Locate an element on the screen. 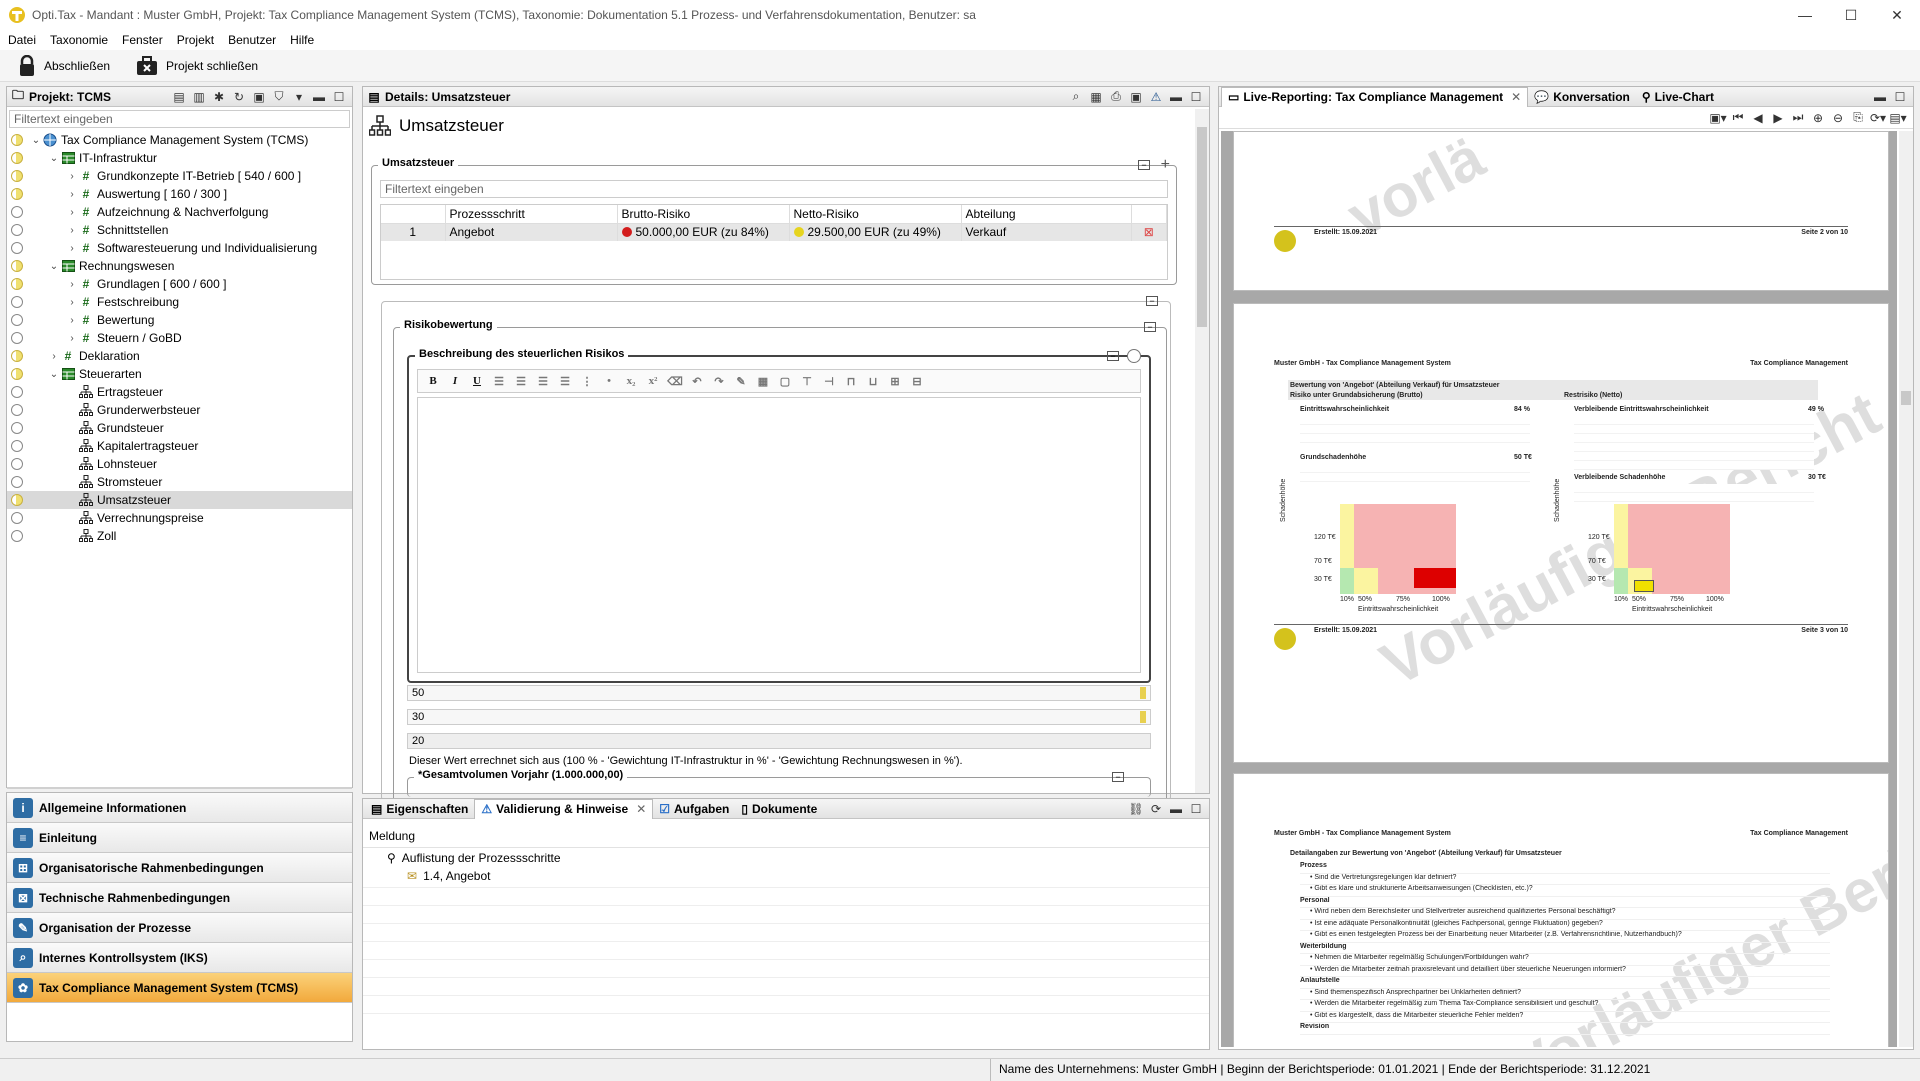 The width and height of the screenshot is (1920, 1081). collapse-group-icon: − is located at coordinates (1144, 165).